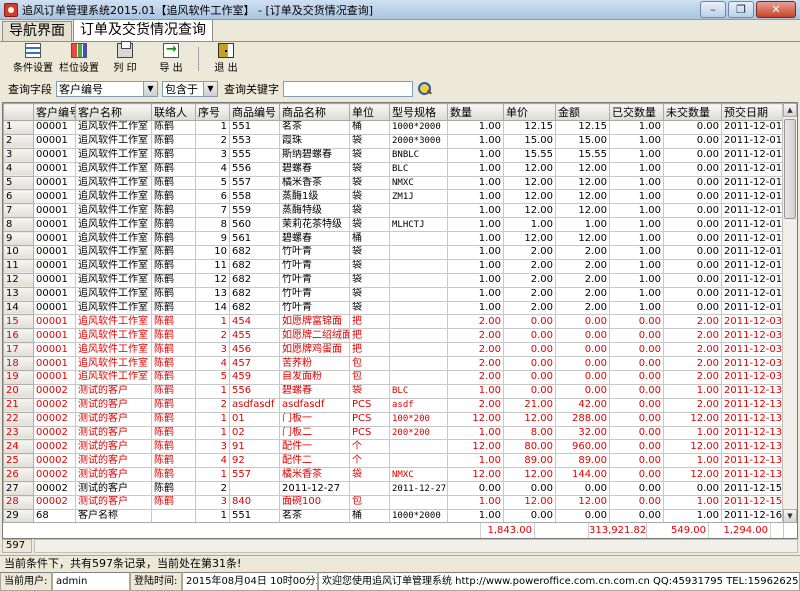 The height and width of the screenshot is (591, 800). I want to click on cell-pid: 91, so click(254, 447).